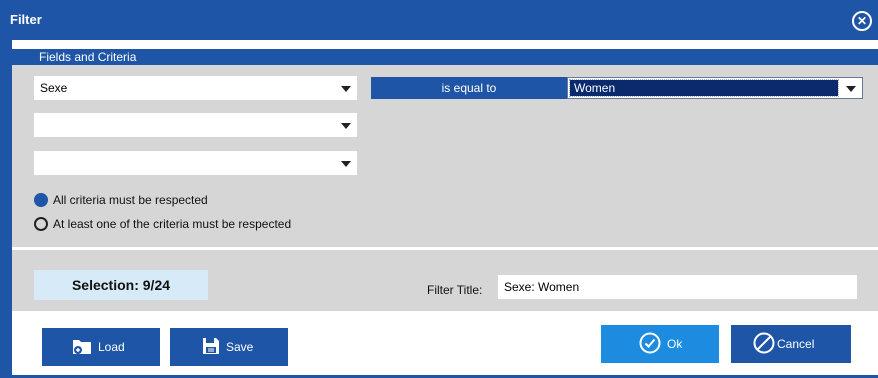  Describe the element at coordinates (41, 200) in the screenshot. I see `radio-selected-icon` at that location.